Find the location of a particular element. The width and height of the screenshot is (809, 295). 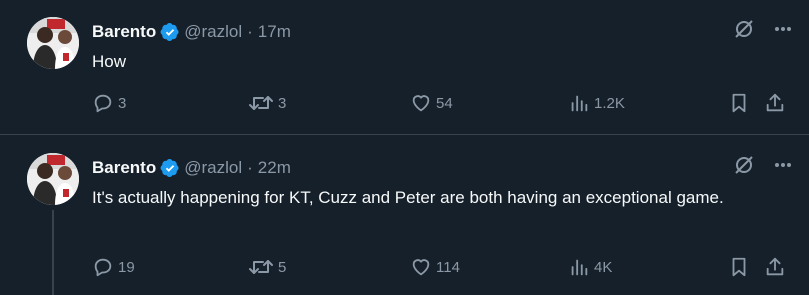

timestamp: 17m is located at coordinates (274, 32).